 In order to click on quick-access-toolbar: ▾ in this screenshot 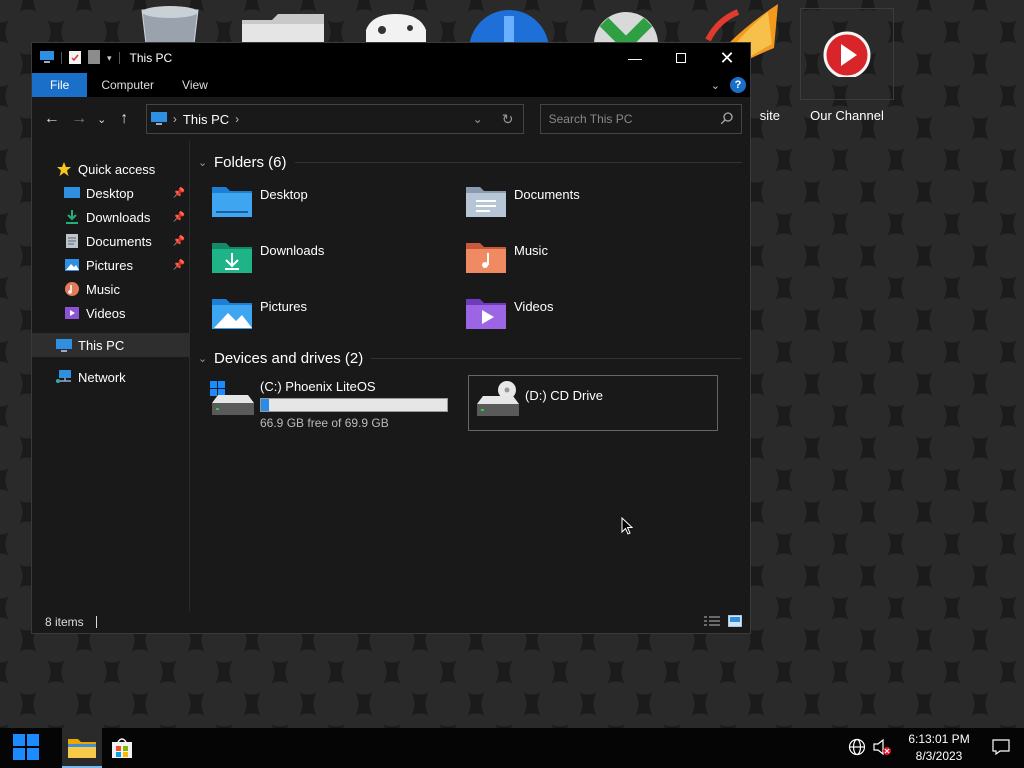, I will do `click(80, 58)`.